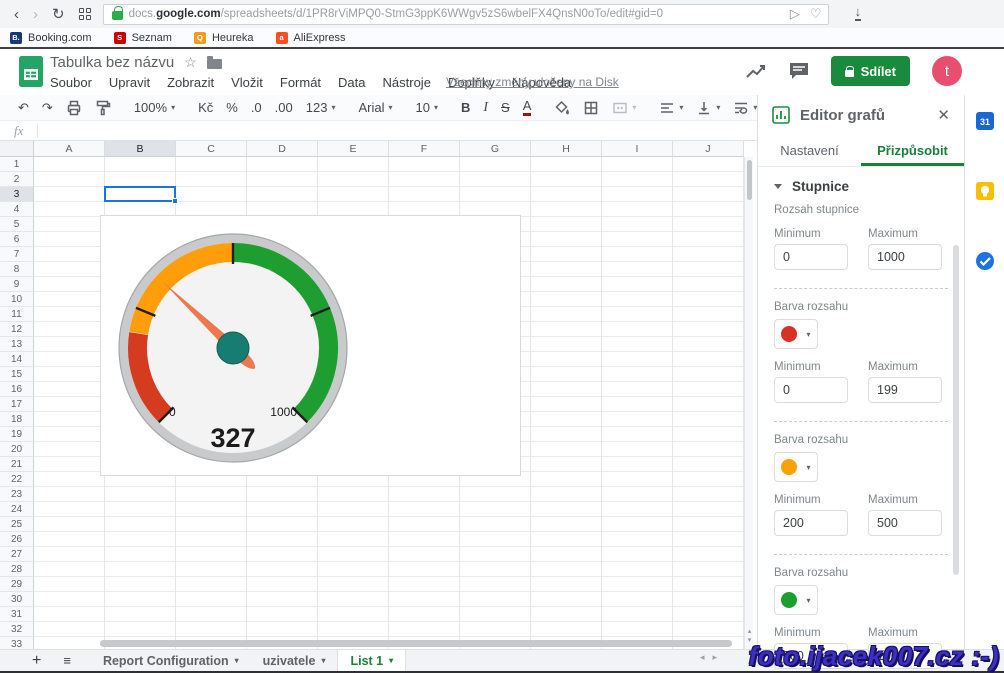 The width and height of the screenshot is (1004, 673). What do you see at coordinates (712, 657) in the screenshot?
I see `tab-scroll-arrows: ◂▸` at bounding box center [712, 657].